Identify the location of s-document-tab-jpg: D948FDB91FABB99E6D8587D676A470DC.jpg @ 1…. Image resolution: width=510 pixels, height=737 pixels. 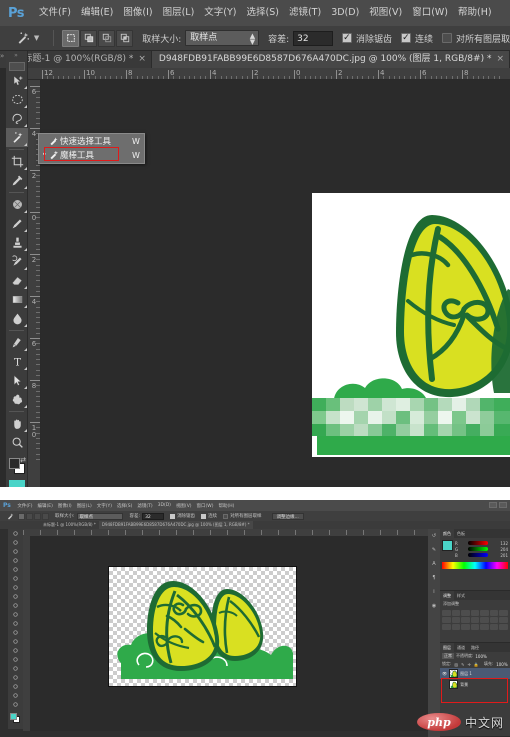
(175, 525).